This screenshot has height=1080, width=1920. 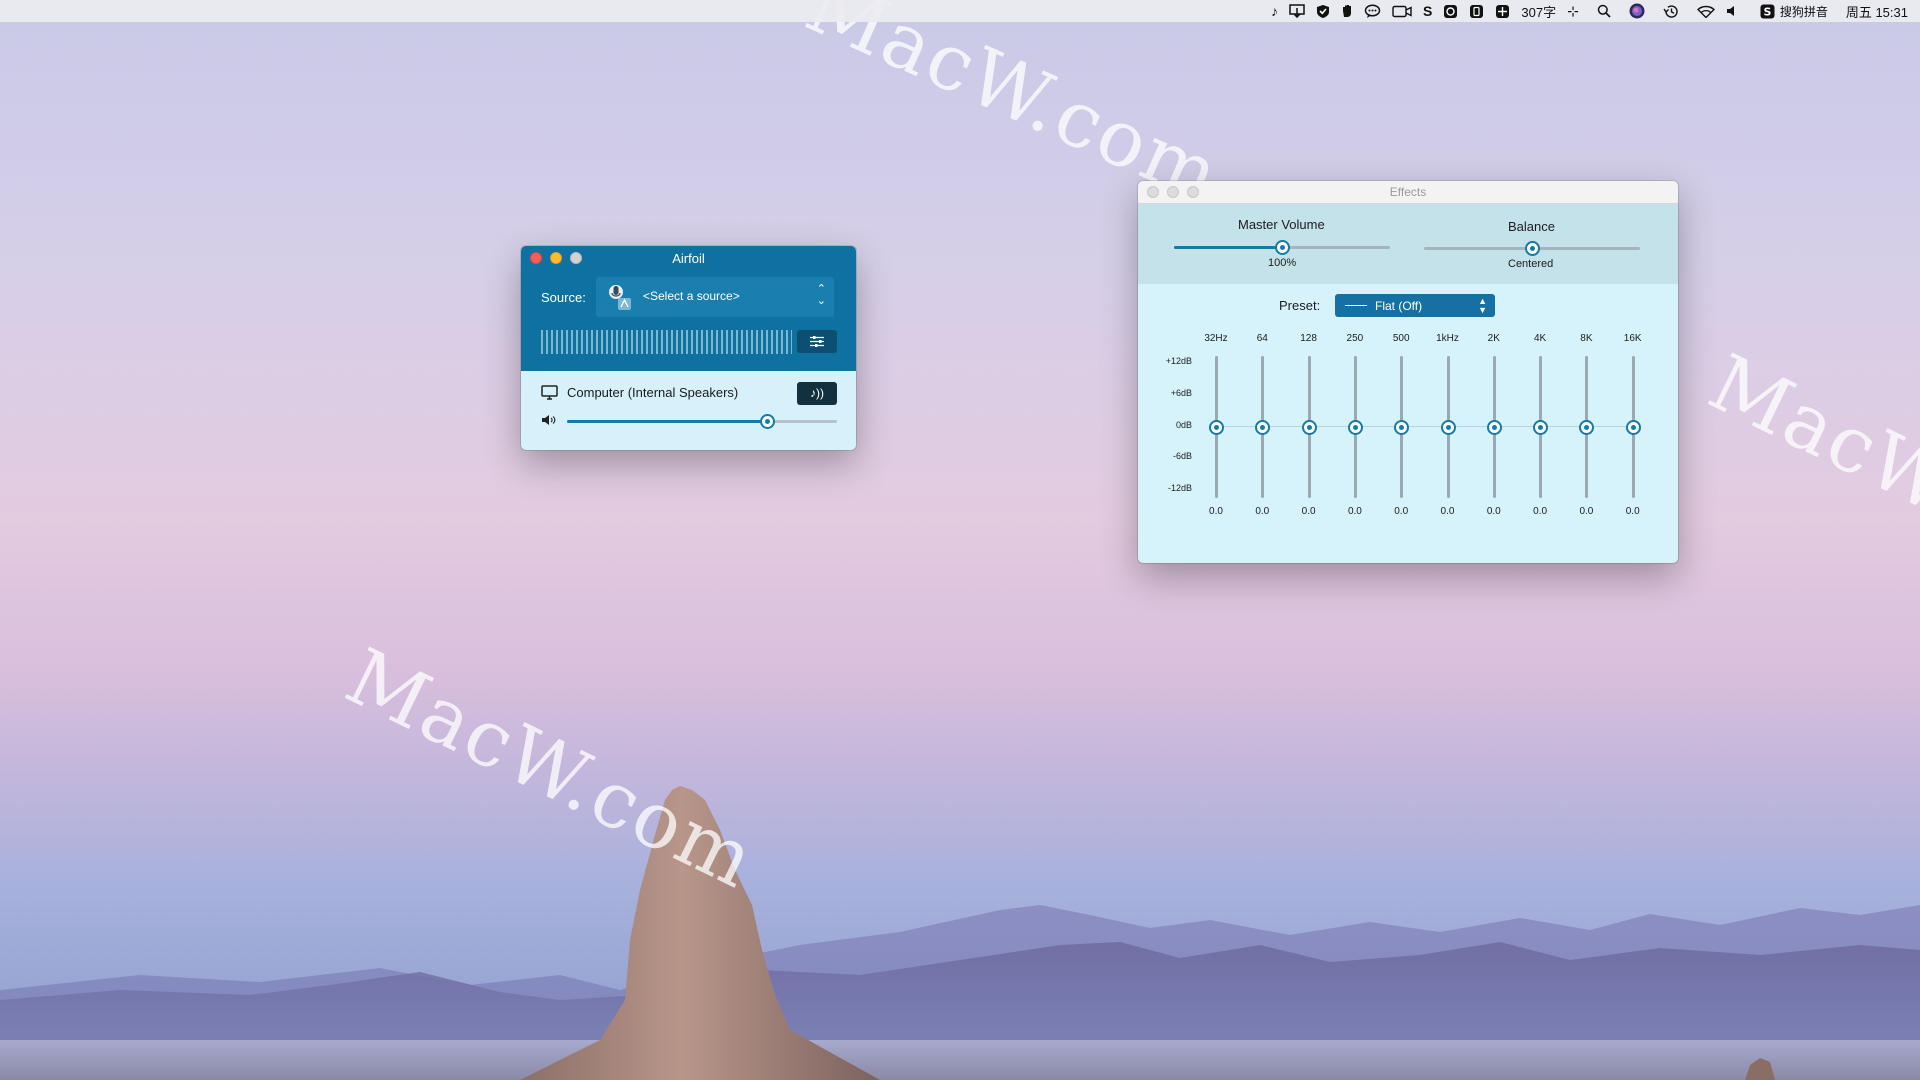 What do you see at coordinates (653, 392) in the screenshot?
I see `speaker-name: Computer (Internal Speakers)` at bounding box center [653, 392].